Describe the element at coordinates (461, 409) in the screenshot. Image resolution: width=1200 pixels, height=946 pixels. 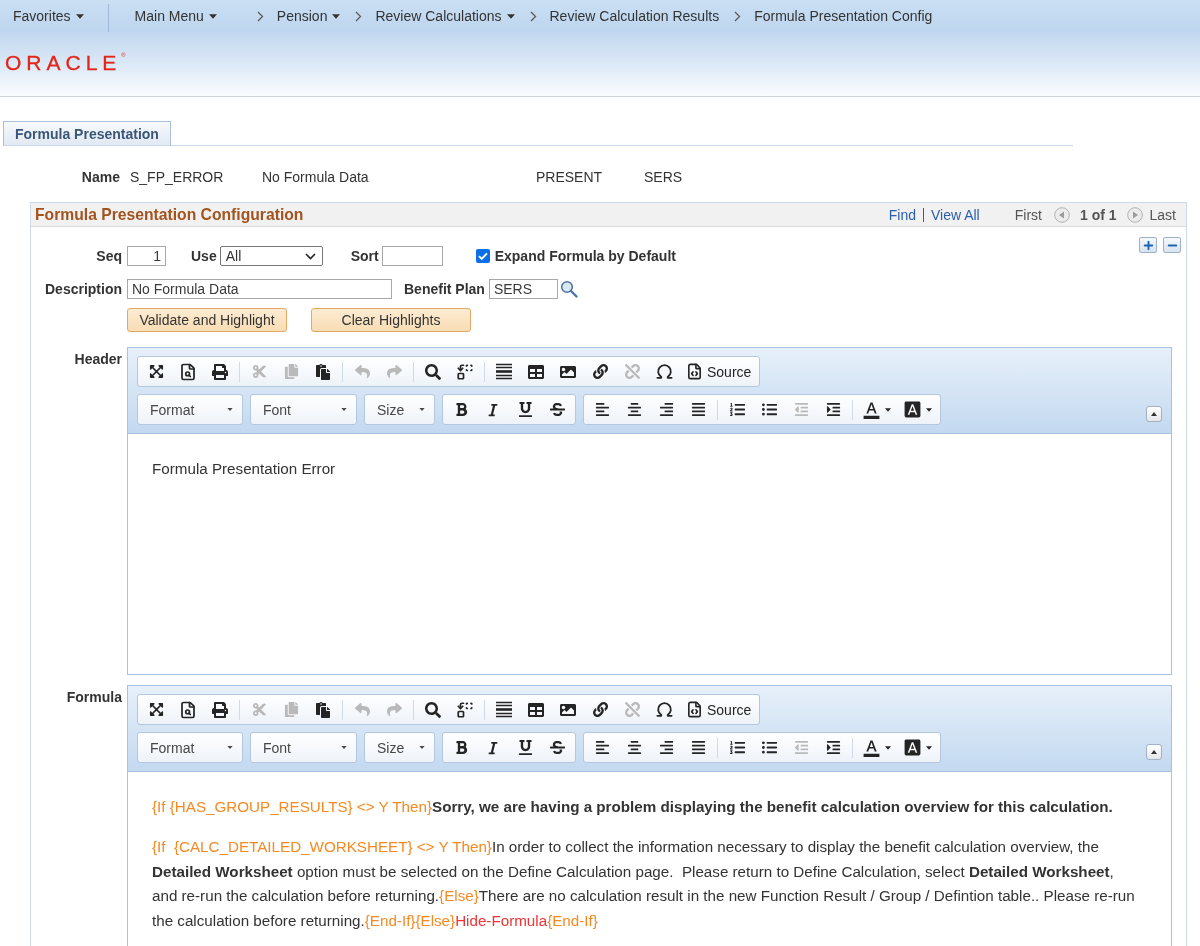
I see `bold-icon` at that location.